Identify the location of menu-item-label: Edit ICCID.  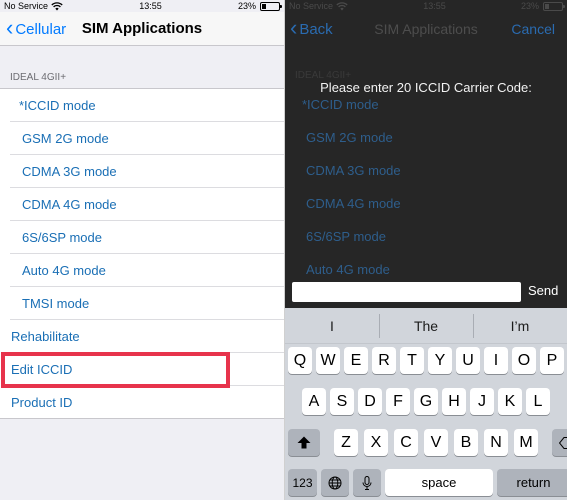
(42, 369).